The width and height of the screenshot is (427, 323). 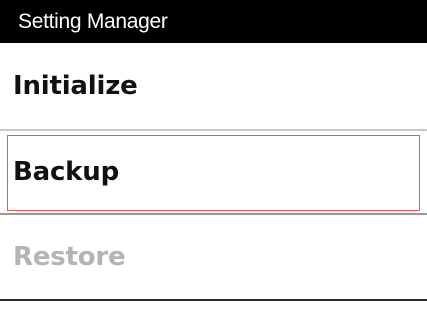 I want to click on title-bar: Setting Manager, so click(x=213, y=21).